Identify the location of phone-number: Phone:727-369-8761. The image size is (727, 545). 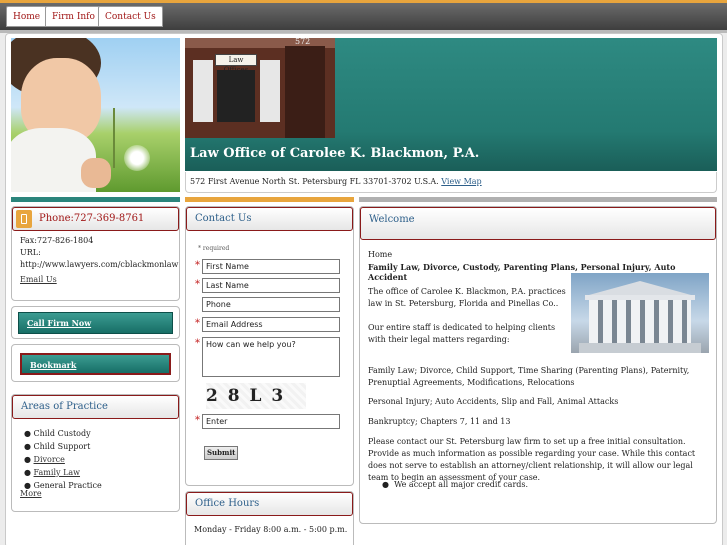
(91, 218).